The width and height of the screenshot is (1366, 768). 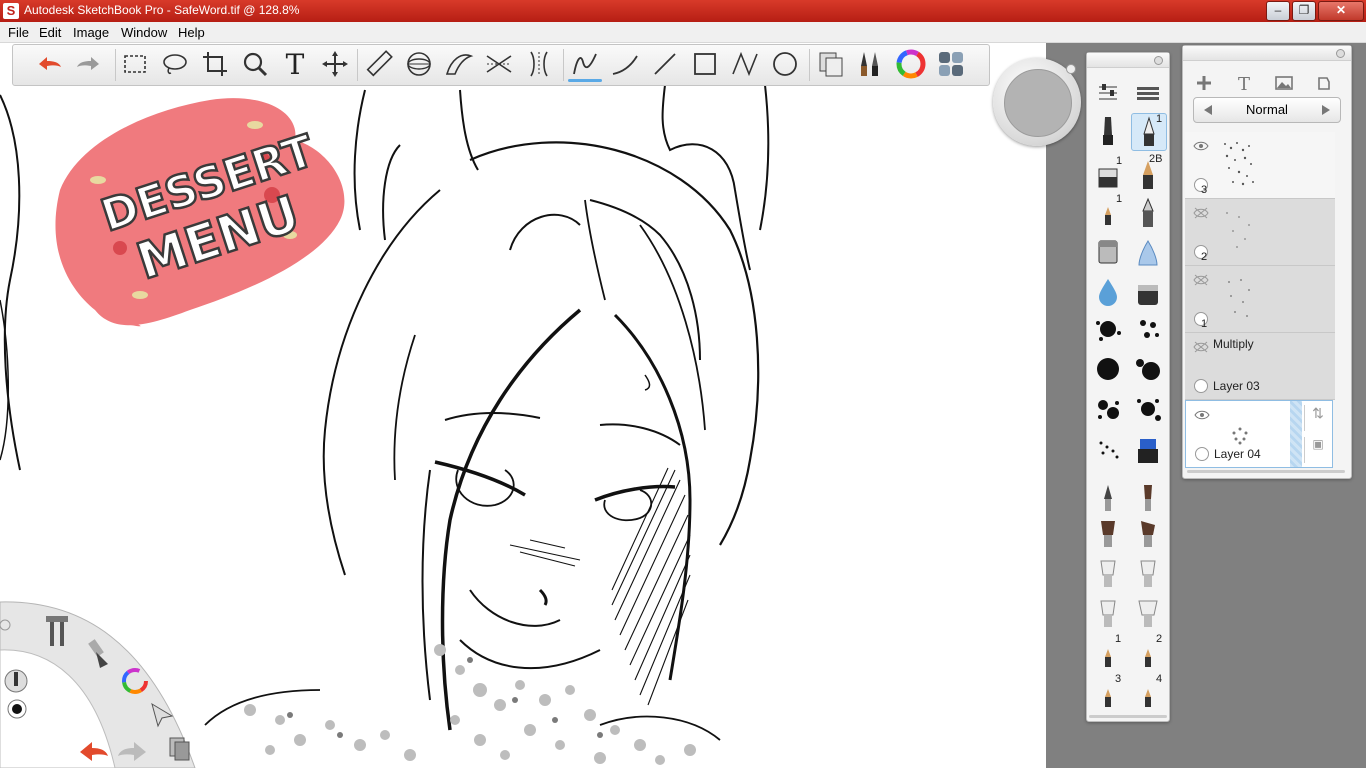 What do you see at coordinates (1317, 450) in the screenshot?
I see `lock-icon: ▣` at bounding box center [1317, 450].